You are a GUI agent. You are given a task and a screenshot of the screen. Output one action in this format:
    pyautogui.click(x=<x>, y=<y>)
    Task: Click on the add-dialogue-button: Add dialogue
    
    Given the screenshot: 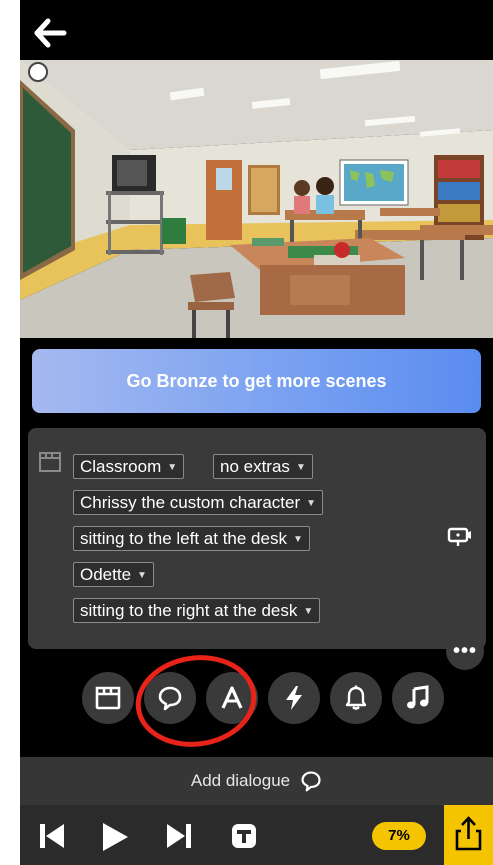 What is the action you would take?
    pyautogui.click(x=256, y=781)
    